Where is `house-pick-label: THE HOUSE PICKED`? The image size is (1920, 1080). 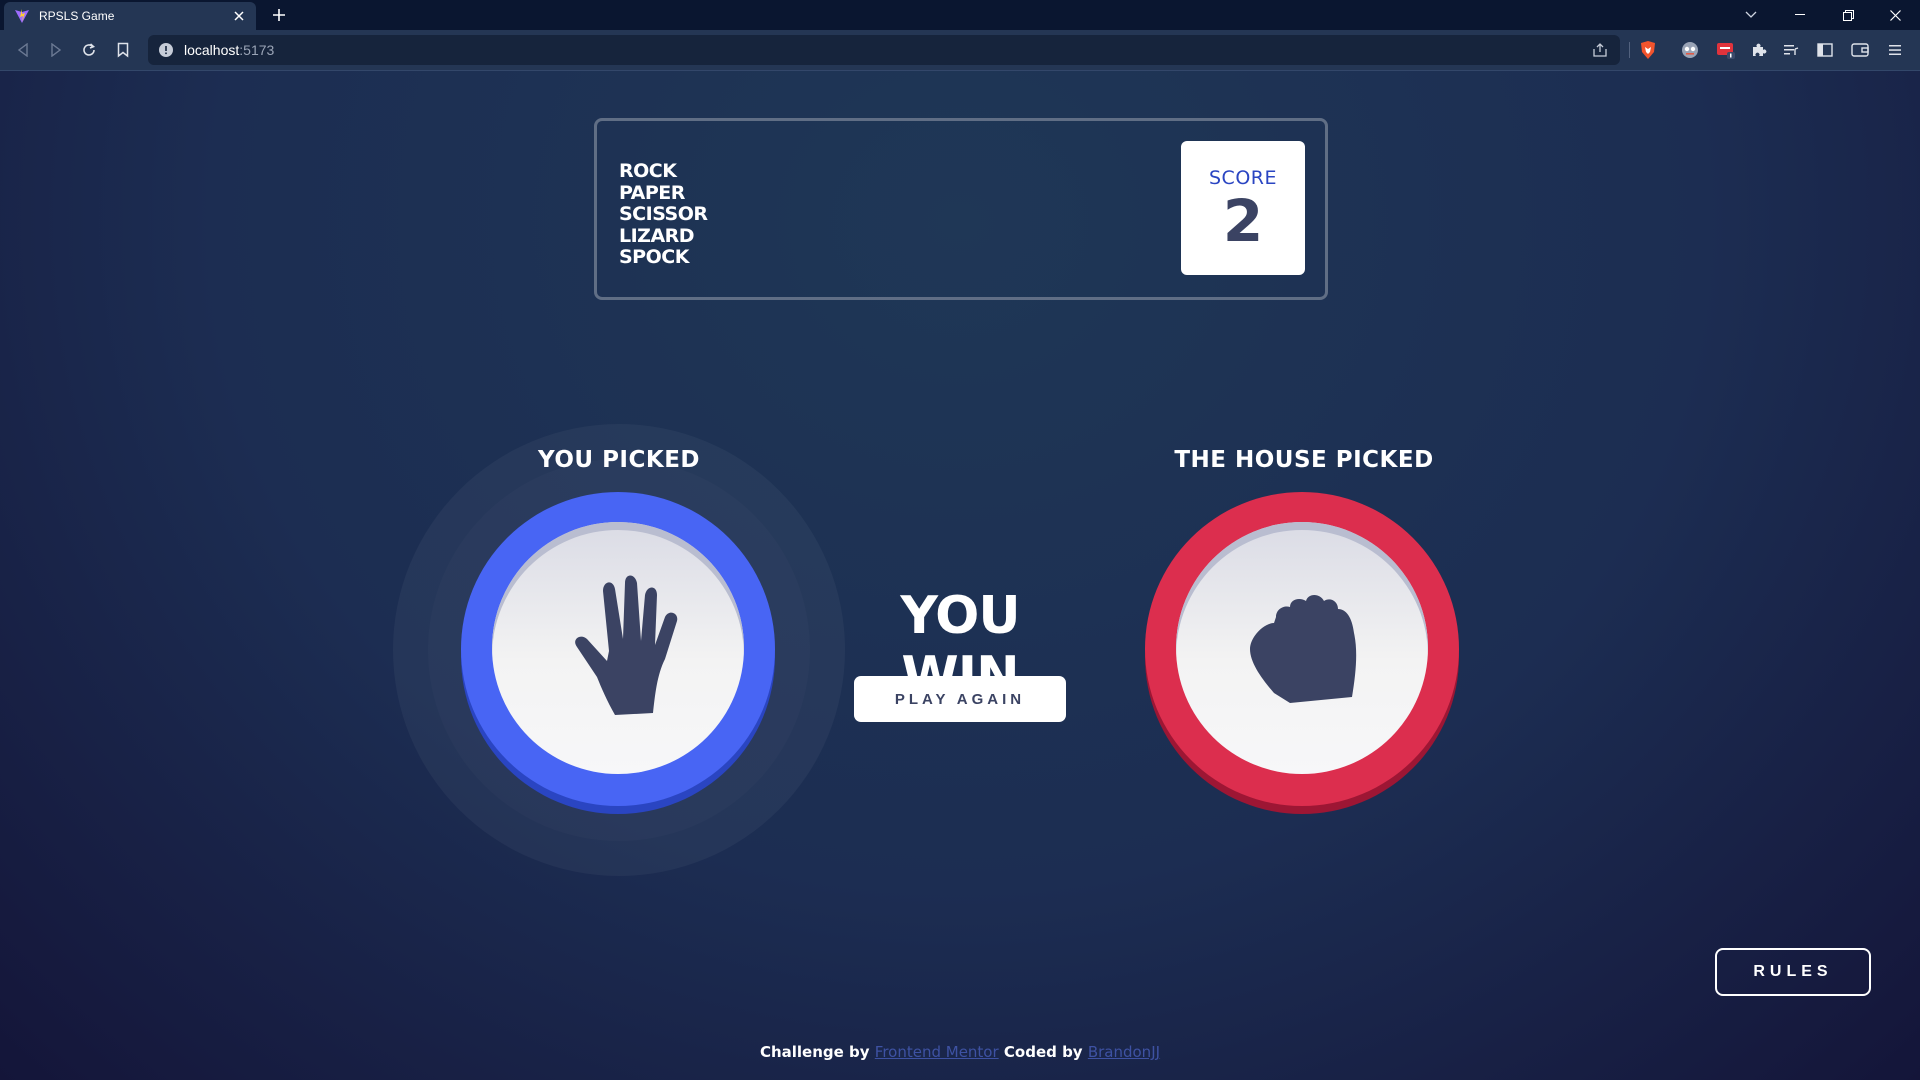 house-pick-label: THE HOUSE PICKED is located at coordinates (1304, 460).